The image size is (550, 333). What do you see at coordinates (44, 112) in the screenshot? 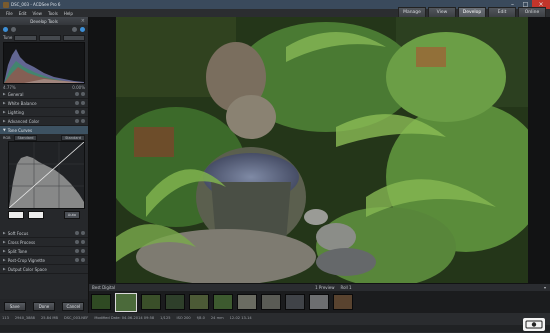
I see `section-lighting: ▶ Lighting` at bounding box center [44, 112].